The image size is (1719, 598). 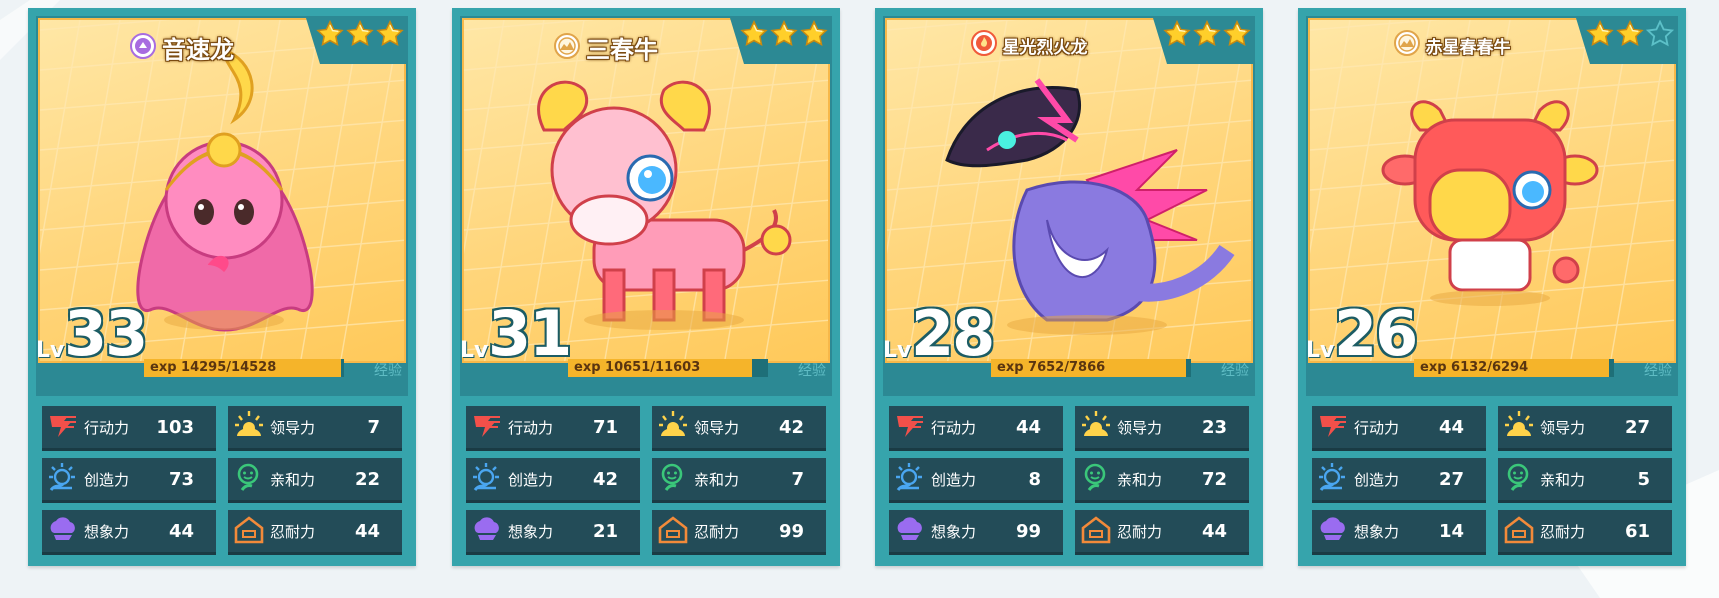 I want to click on stat-row: 创造力 42, so click(x=553, y=479).